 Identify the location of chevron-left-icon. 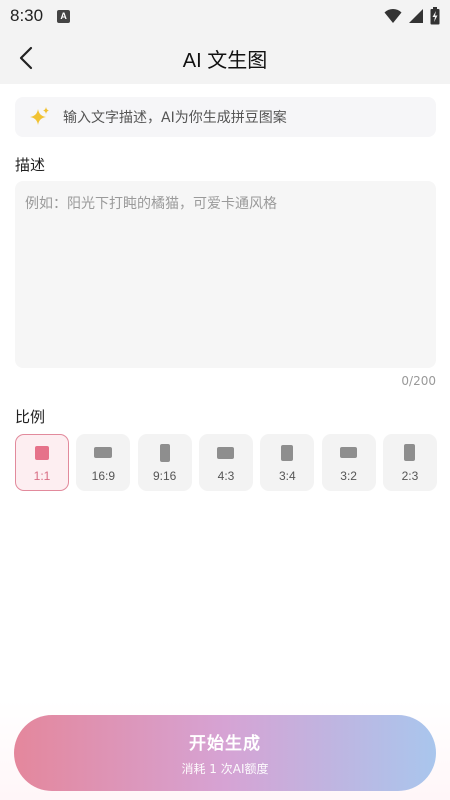
(26, 58).